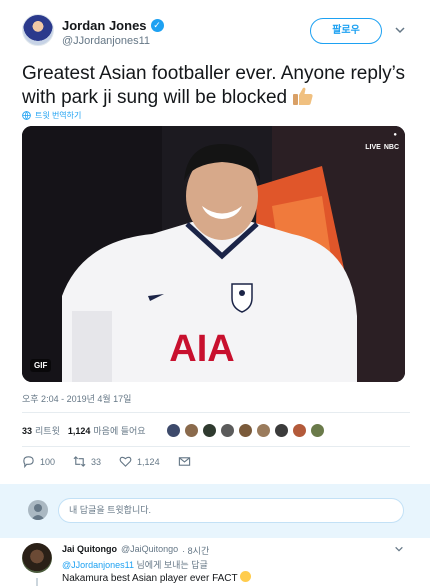 Image resolution: width=430 pixels, height=586 pixels. I want to click on author-avatar, so click(38, 30).